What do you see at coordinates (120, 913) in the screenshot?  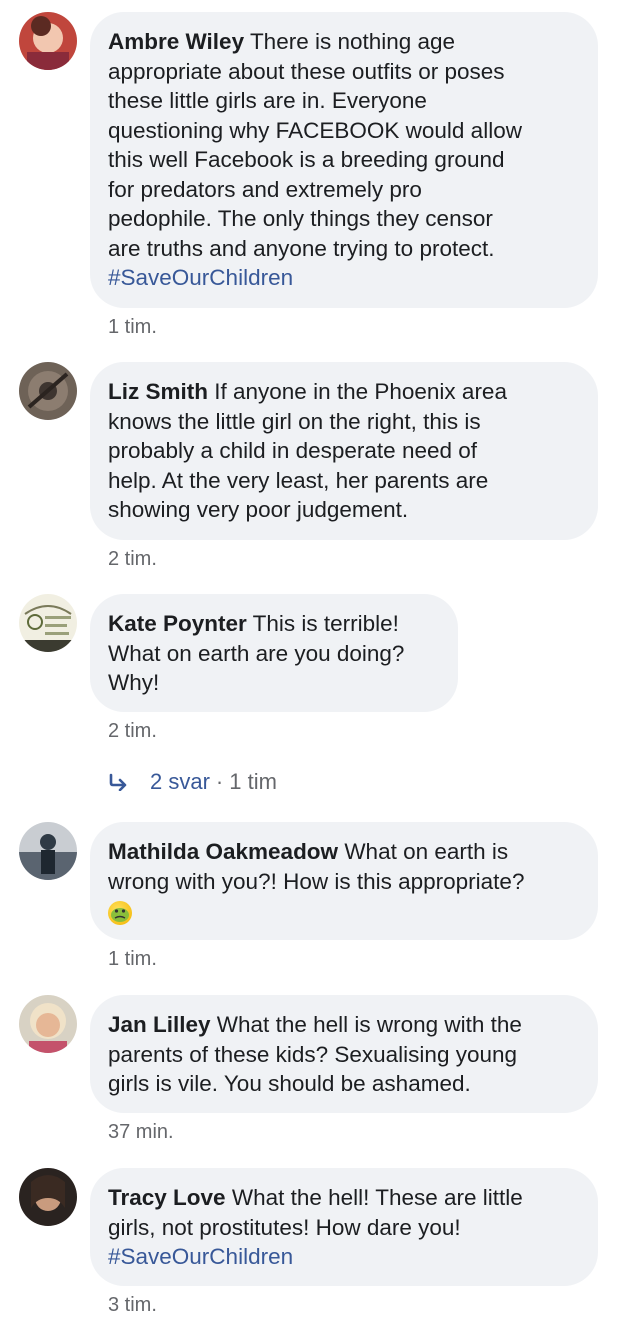 I see `sick-face-emoji-icon` at bounding box center [120, 913].